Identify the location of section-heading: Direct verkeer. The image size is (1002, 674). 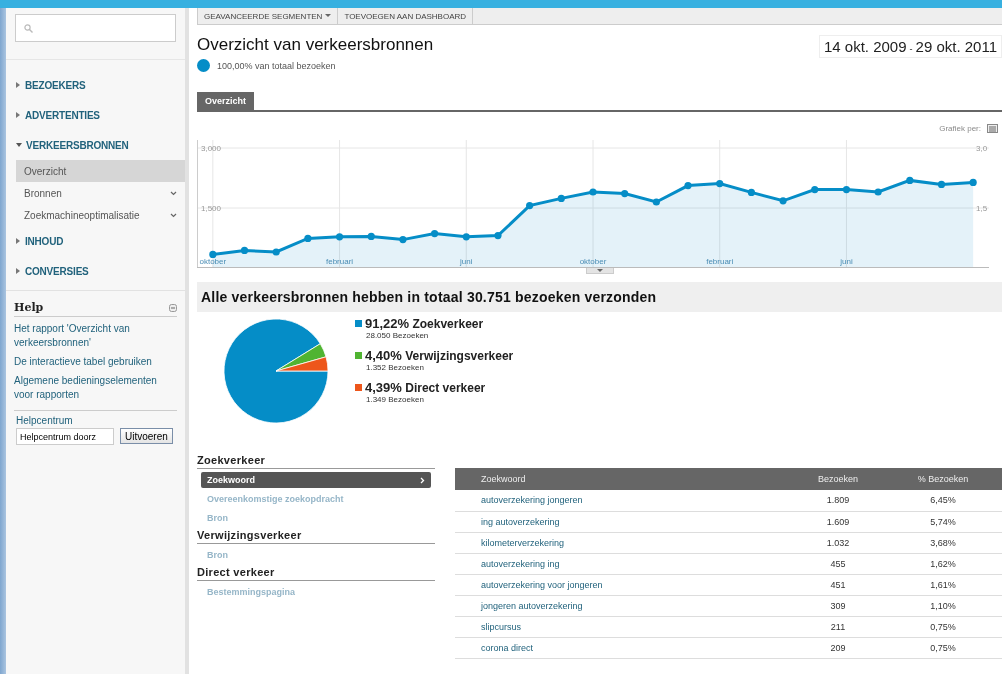
(316, 573).